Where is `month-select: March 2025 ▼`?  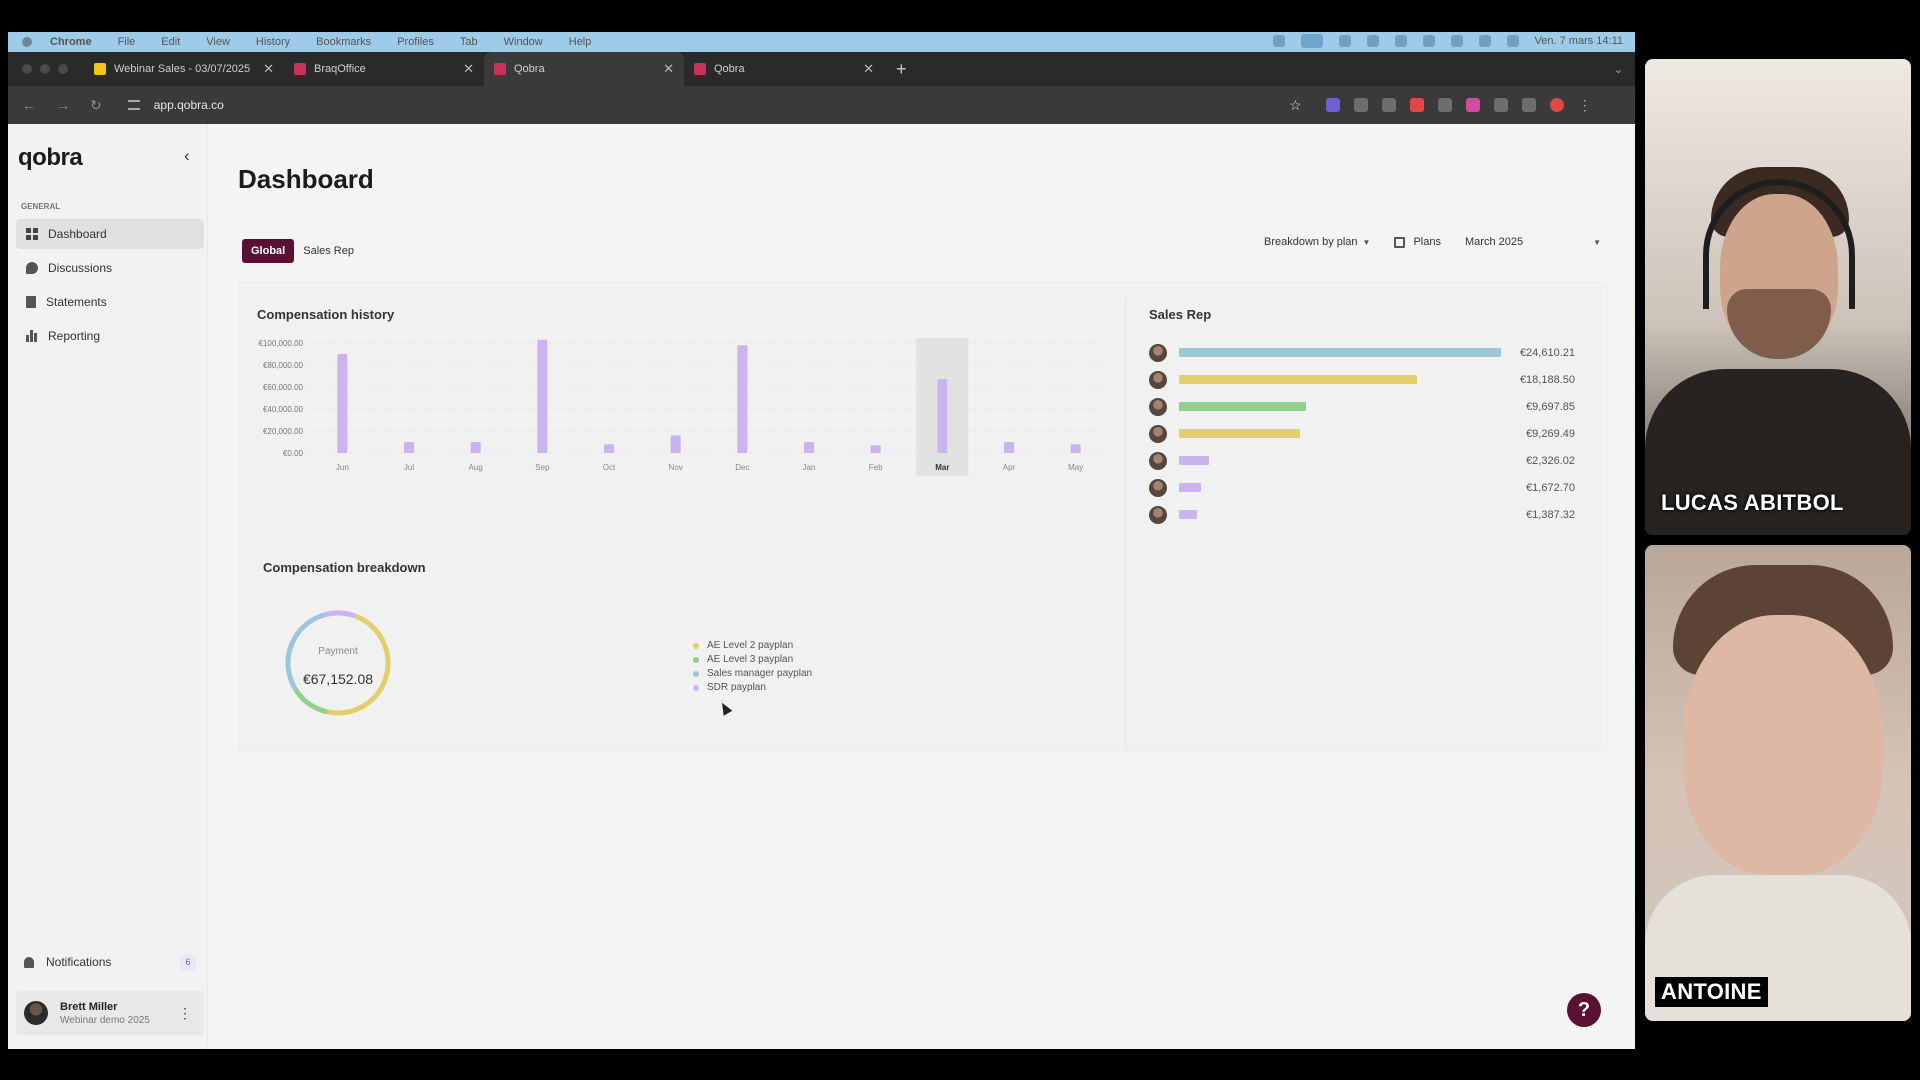
month-select: March 2025 ▼ is located at coordinates (1535, 242).